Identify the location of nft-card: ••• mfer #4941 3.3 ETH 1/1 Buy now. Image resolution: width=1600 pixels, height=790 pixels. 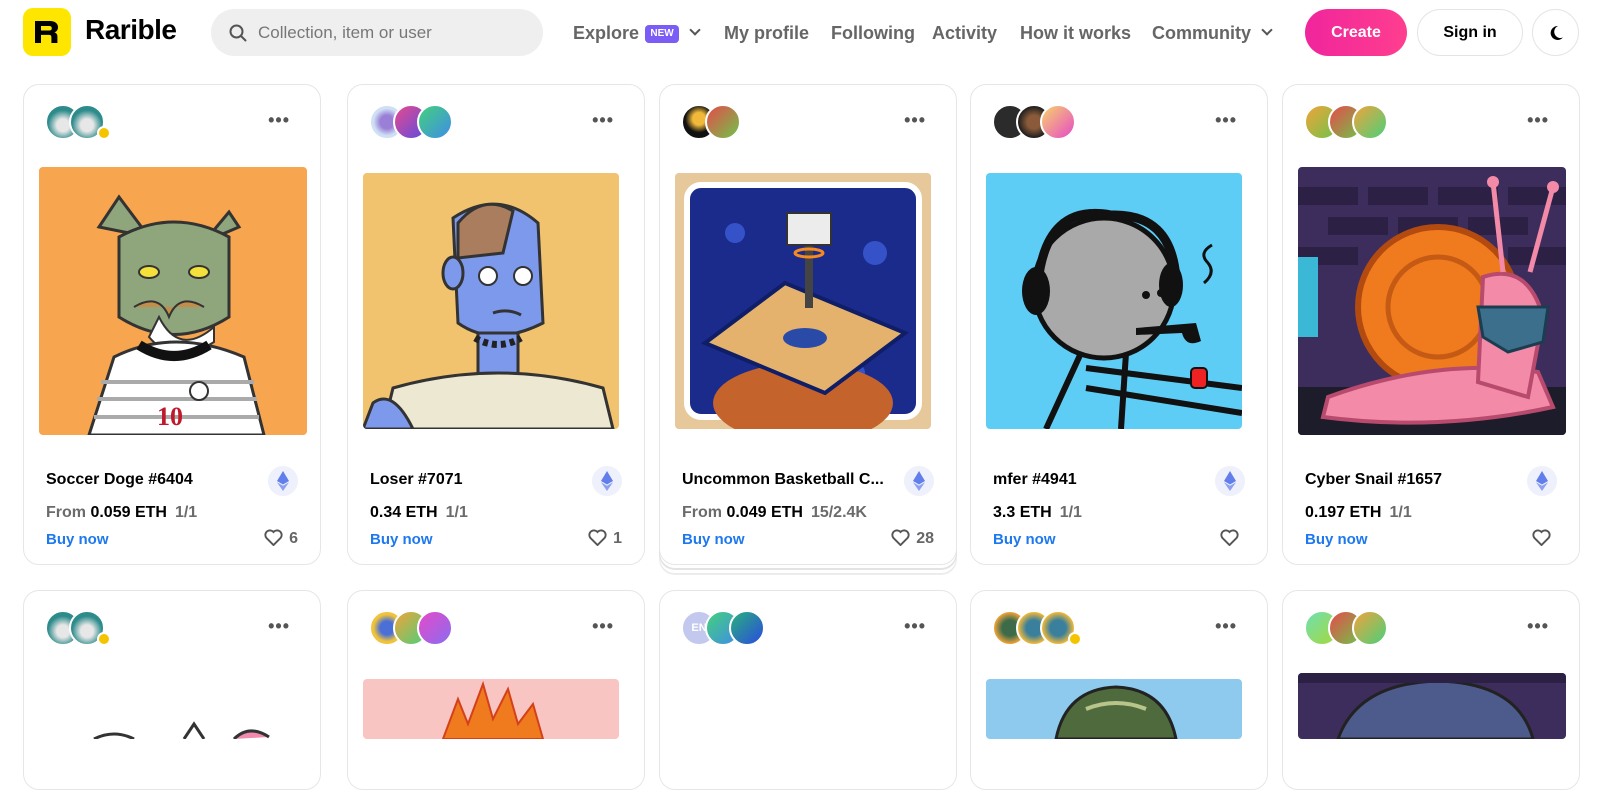
(1119, 324).